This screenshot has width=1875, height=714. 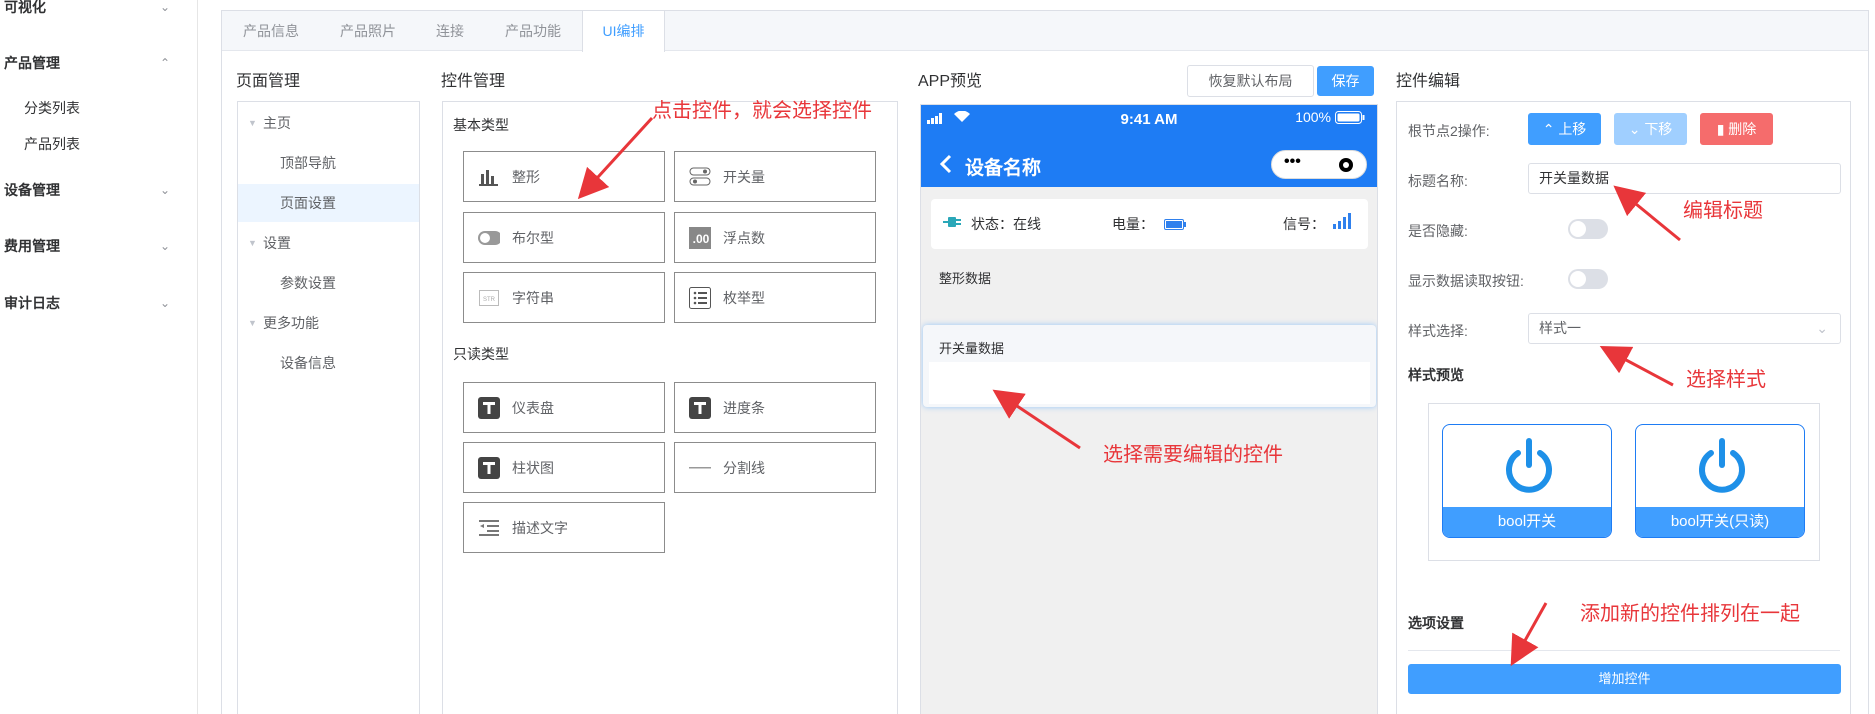 I want to click on tab-product-info: 产品信息, so click(x=271, y=31).